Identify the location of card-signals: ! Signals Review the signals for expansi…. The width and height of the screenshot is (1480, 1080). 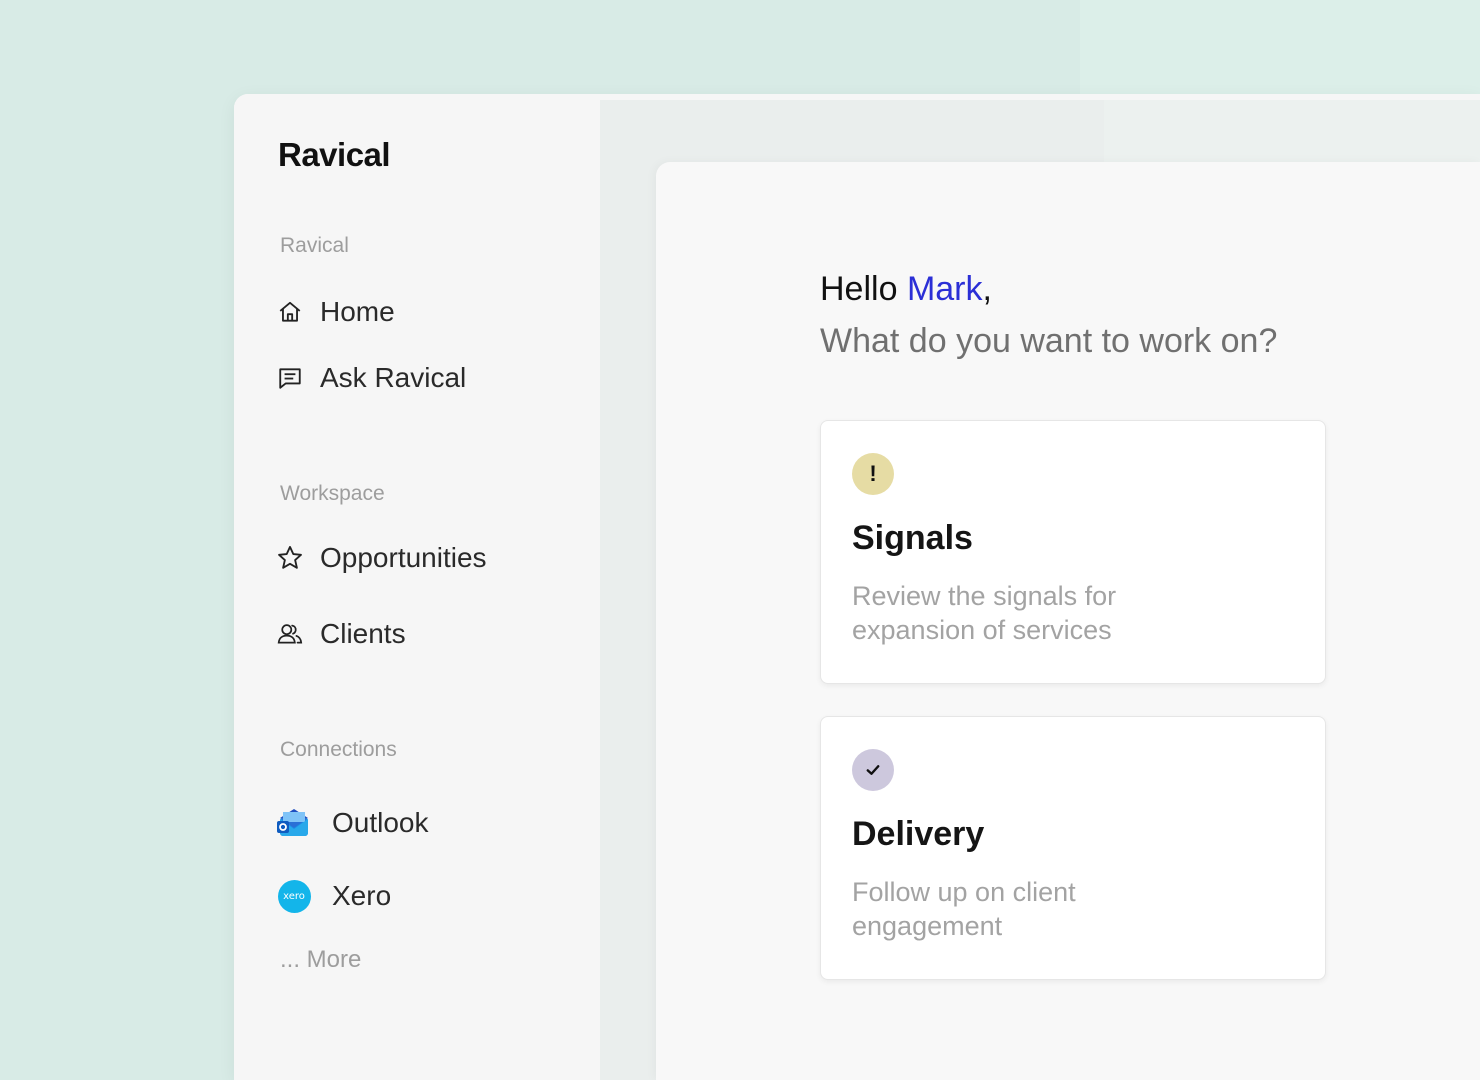
(1073, 552).